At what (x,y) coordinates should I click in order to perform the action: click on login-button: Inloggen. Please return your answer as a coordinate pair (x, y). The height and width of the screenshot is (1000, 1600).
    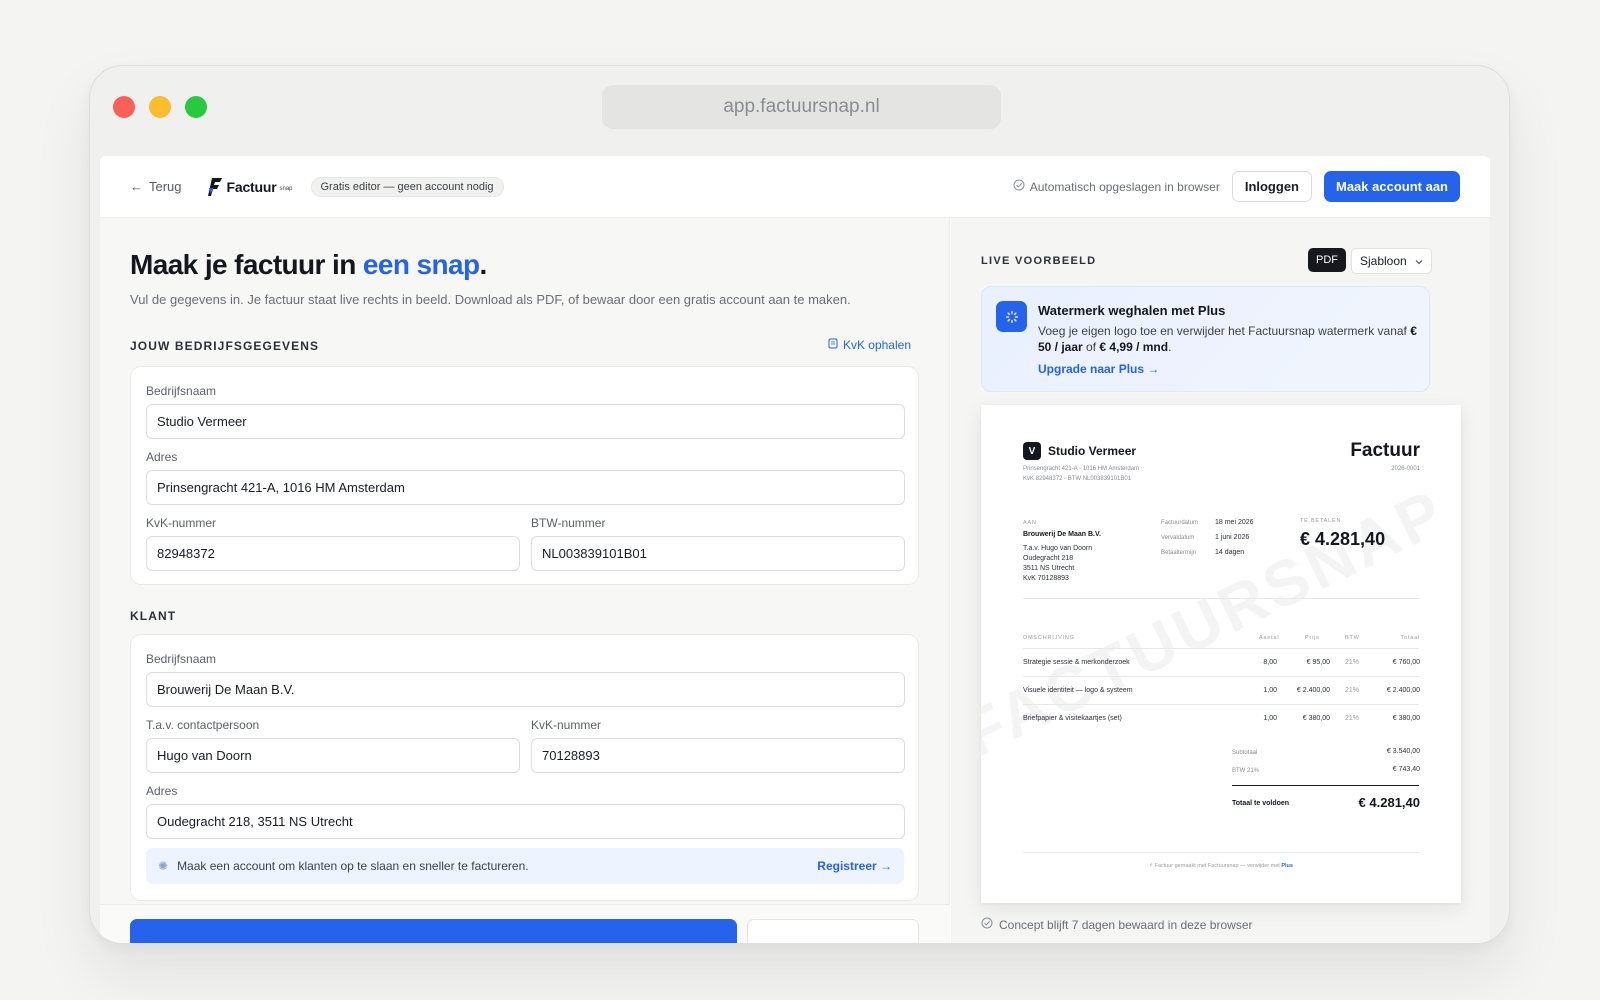
    Looking at the image, I should click on (1271, 186).